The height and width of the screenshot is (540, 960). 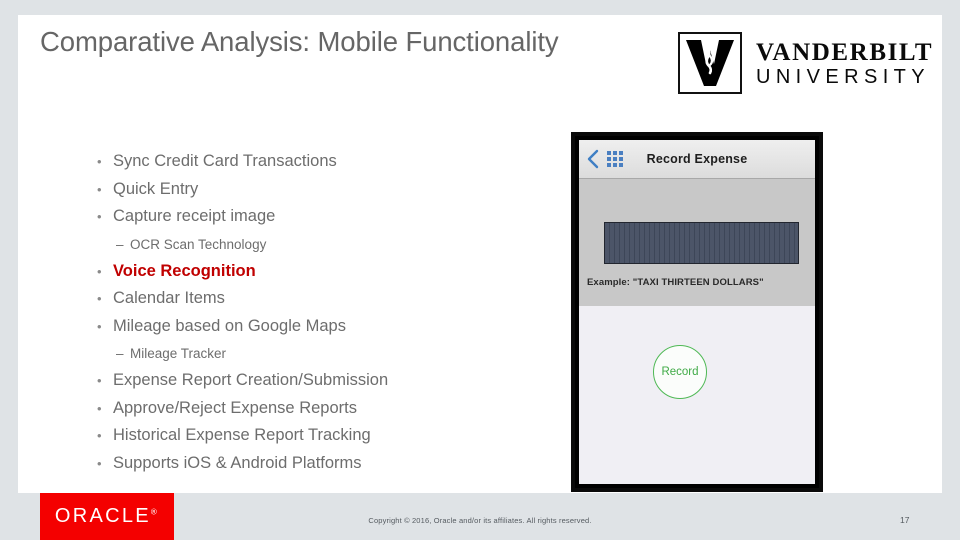 I want to click on vanderbilt-name: VANDERBILT, so click(x=845, y=52).